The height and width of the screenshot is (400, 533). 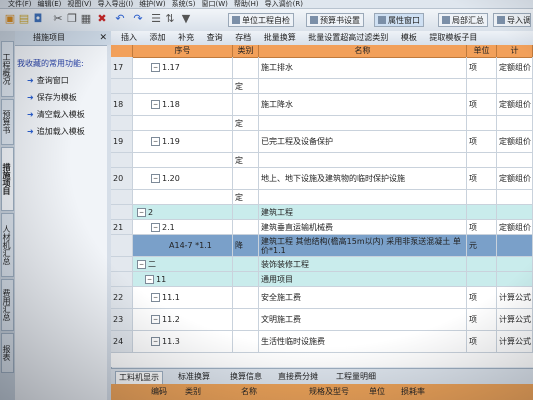 I want to click on seq-cell: −11.3, so click(x=183, y=341).